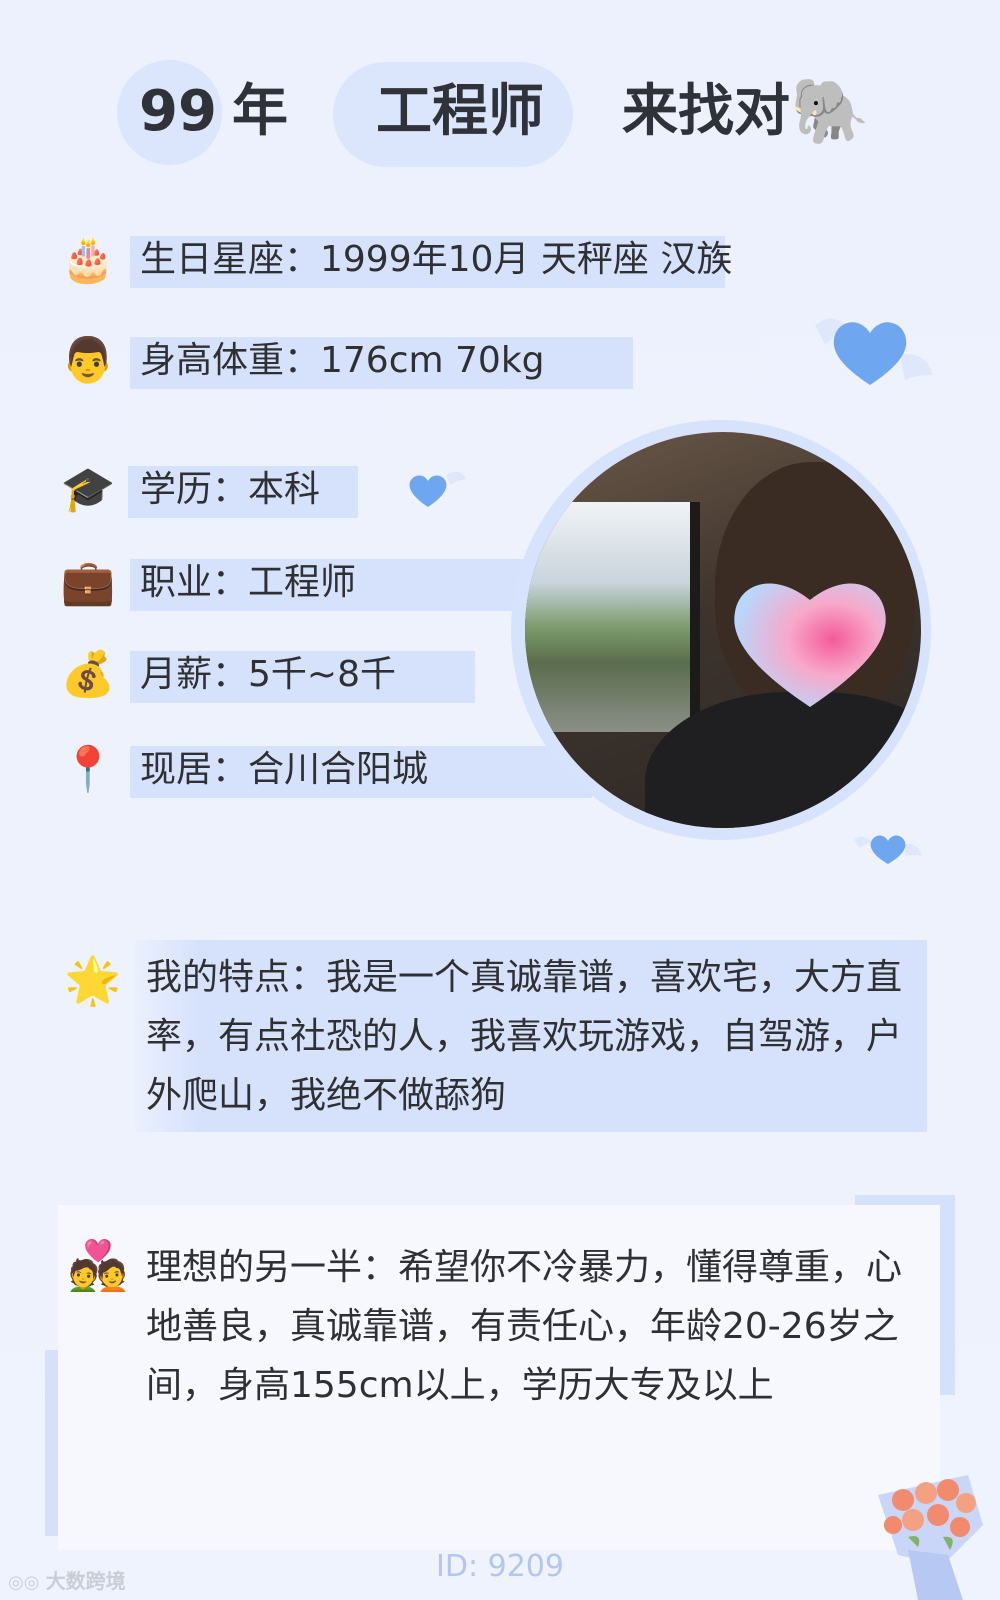 Image resolution: width=1000 pixels, height=1600 pixels. What do you see at coordinates (230, 489) in the screenshot?
I see `info-education-text: 学历：本科` at bounding box center [230, 489].